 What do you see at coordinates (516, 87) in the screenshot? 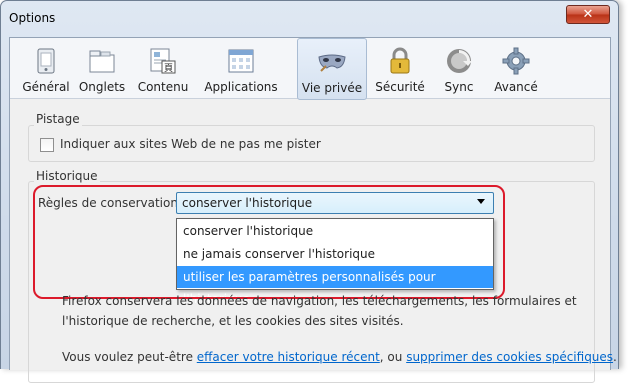
I see `pane-label-advanced: Avancé` at bounding box center [516, 87].